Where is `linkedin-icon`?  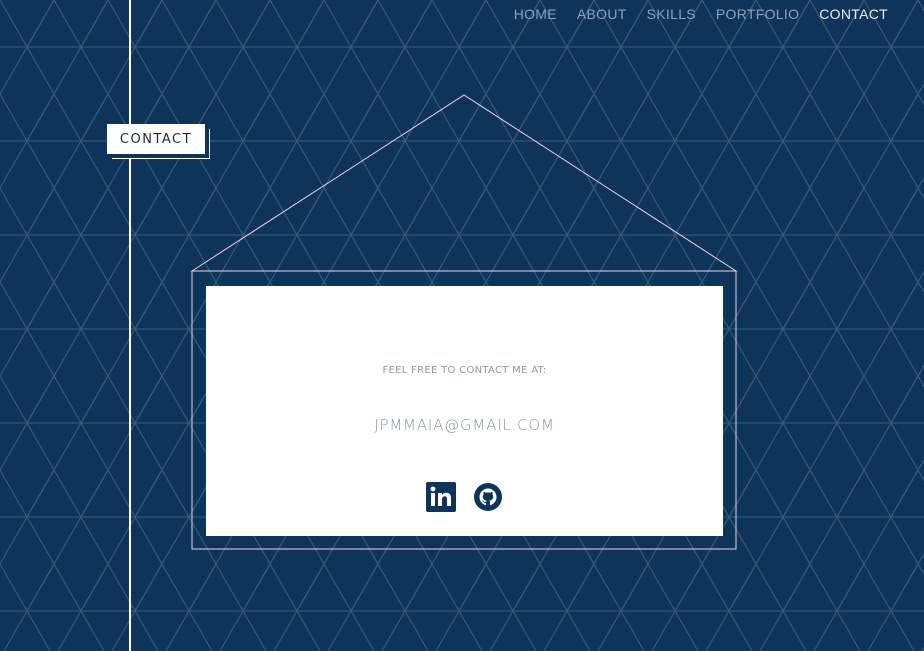 linkedin-icon is located at coordinates (441, 497).